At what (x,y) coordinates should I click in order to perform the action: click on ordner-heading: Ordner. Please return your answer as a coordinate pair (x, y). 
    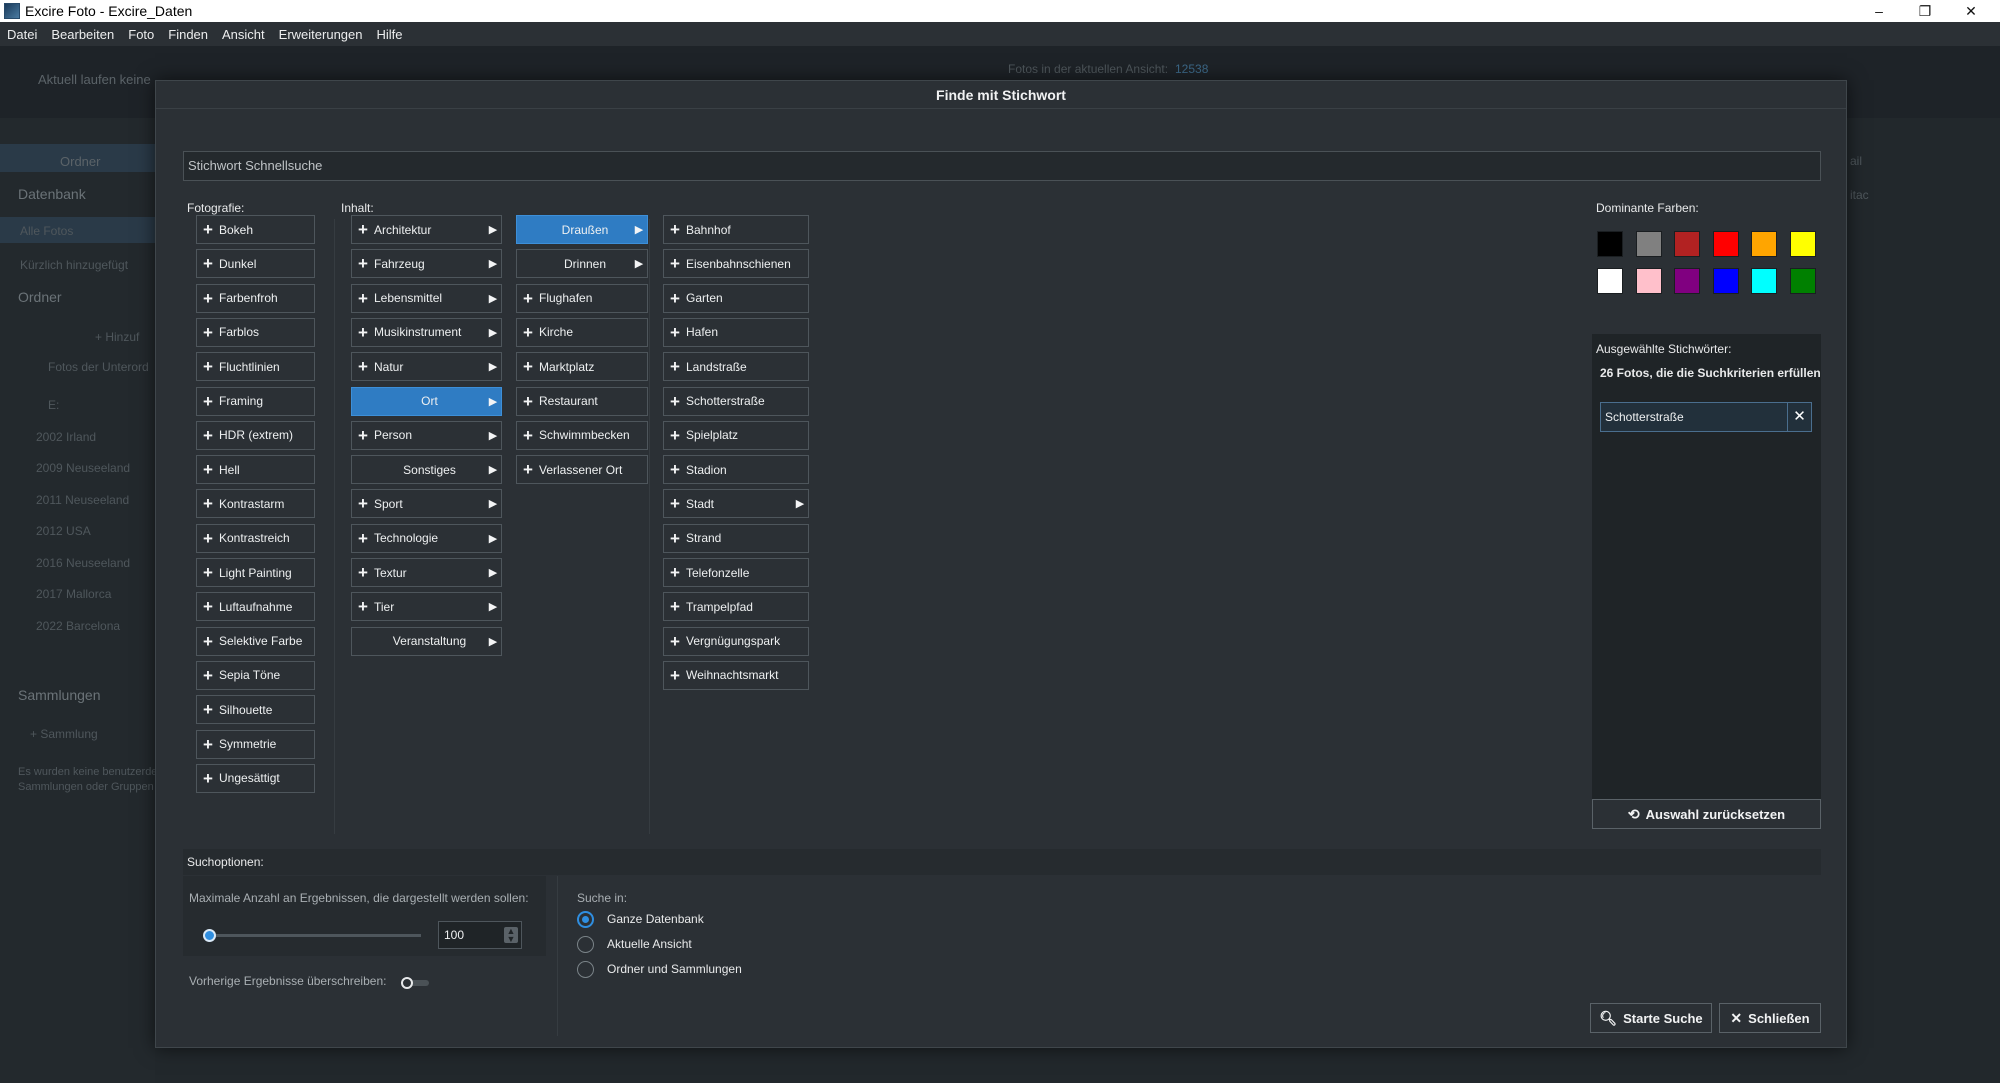
    Looking at the image, I should click on (40, 297).